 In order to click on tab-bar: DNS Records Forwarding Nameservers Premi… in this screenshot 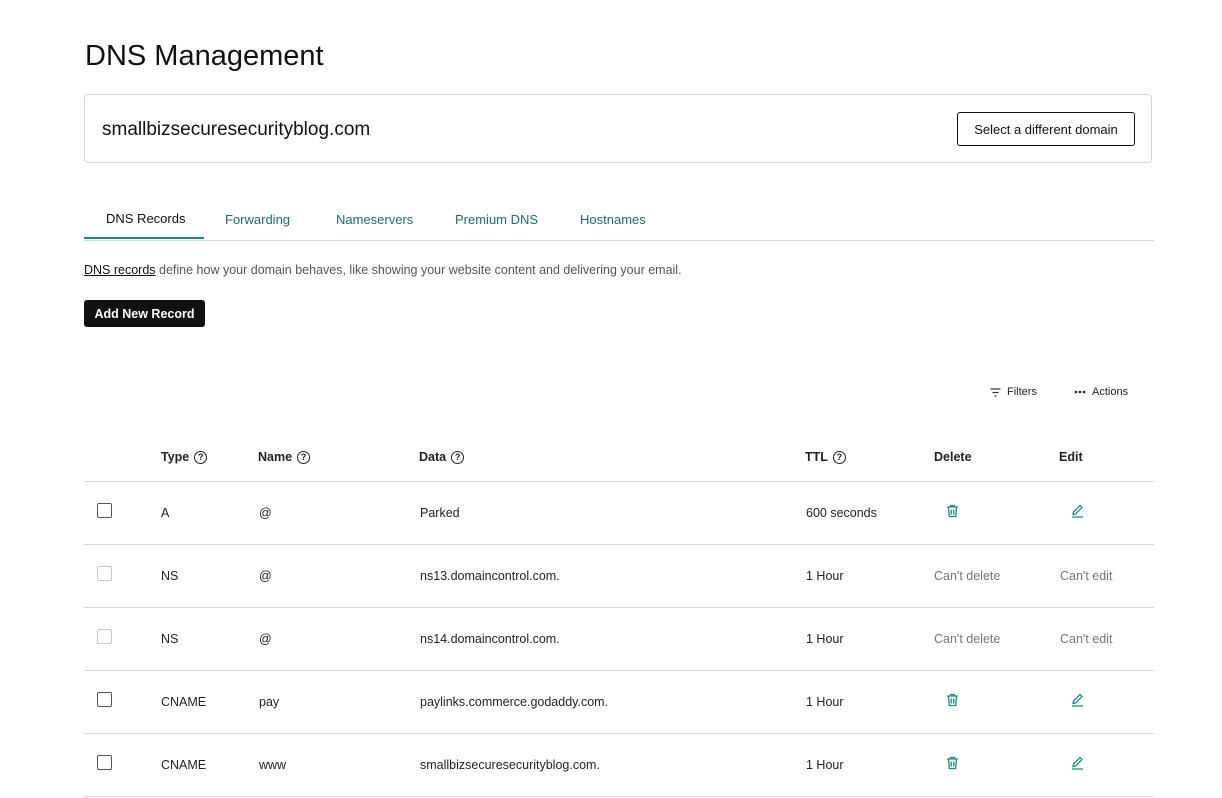, I will do `click(619, 220)`.